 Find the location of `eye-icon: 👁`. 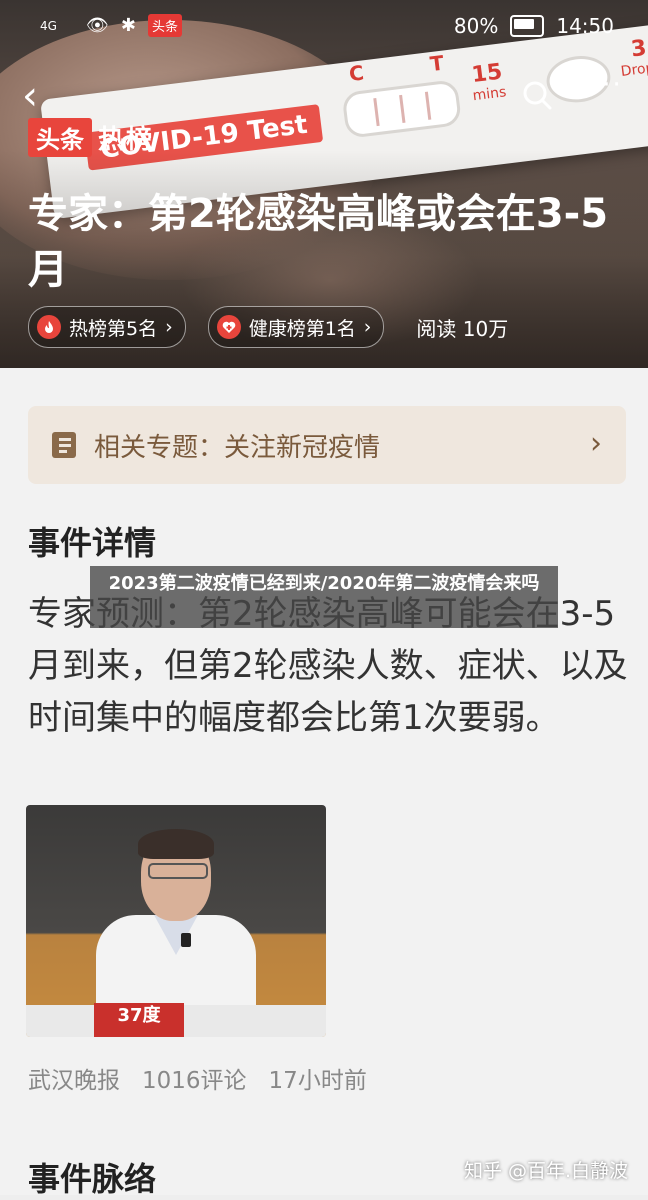

eye-icon: 👁 is located at coordinates (97, 25).